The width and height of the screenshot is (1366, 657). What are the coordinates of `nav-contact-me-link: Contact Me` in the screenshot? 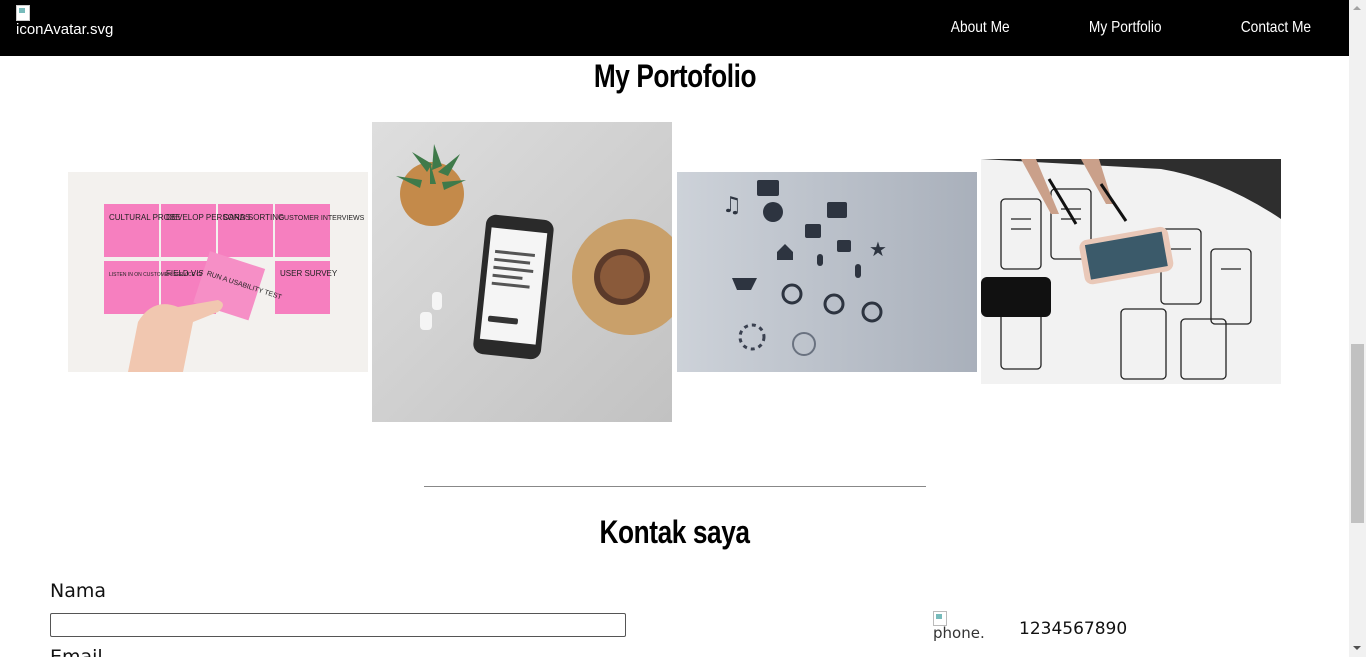 It's located at (1276, 28).